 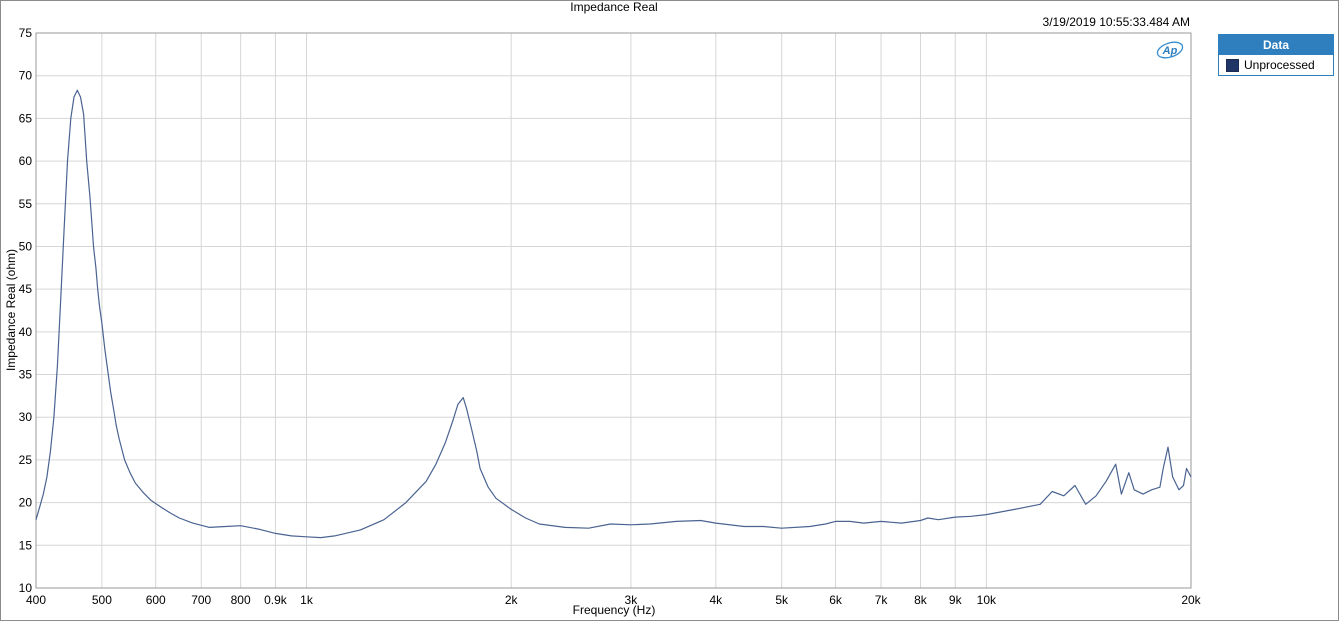 I want to click on y-axis-title: Impedance Real (ohm), so click(x=11, y=310).